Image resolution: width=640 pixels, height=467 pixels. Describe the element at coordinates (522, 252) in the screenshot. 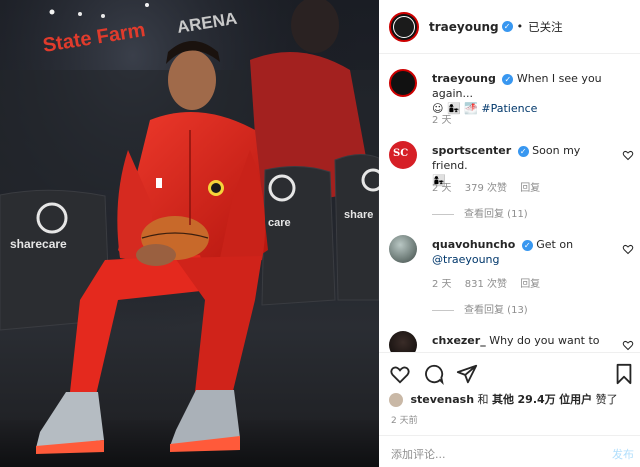

I see `comment-body: quavohuncho ✓ Get on @traeyoung` at that location.